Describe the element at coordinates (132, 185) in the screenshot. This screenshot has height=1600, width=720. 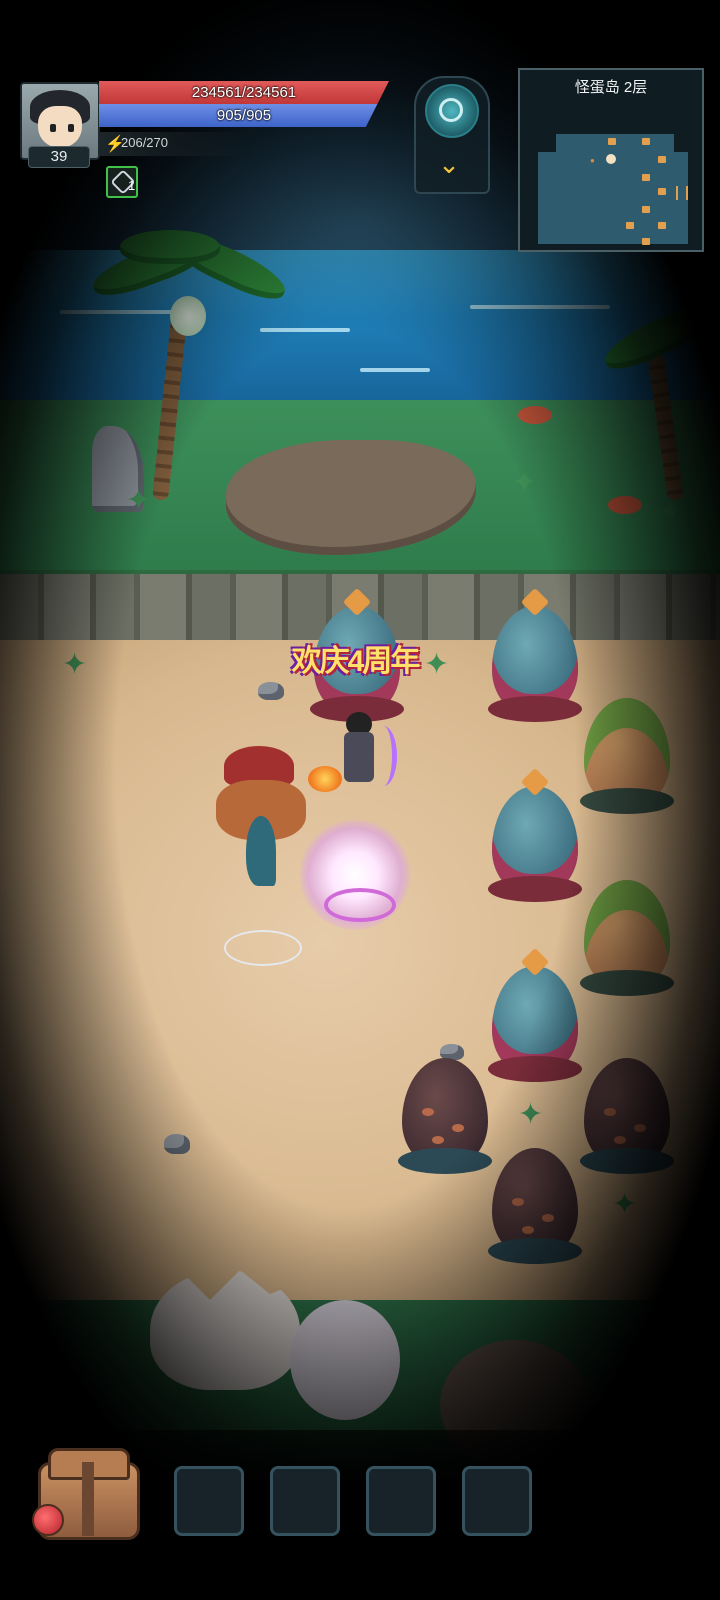
I see `buff-count: 1` at that location.